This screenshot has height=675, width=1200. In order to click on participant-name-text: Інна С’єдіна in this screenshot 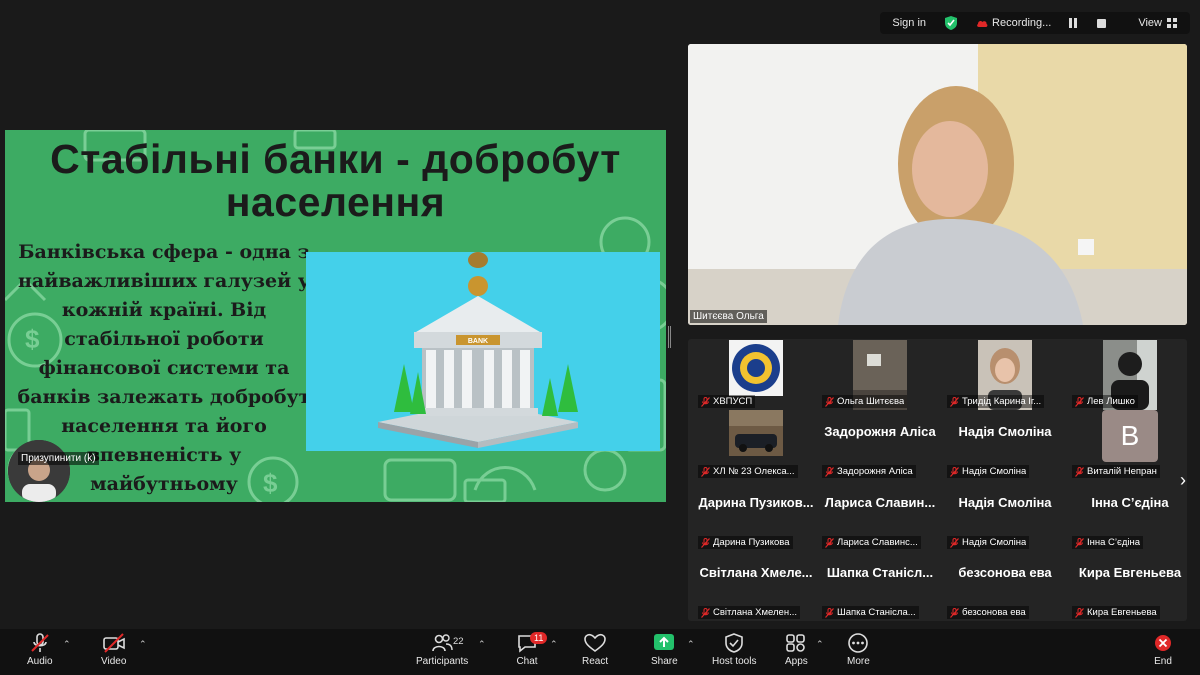, I will do `click(1114, 542)`.